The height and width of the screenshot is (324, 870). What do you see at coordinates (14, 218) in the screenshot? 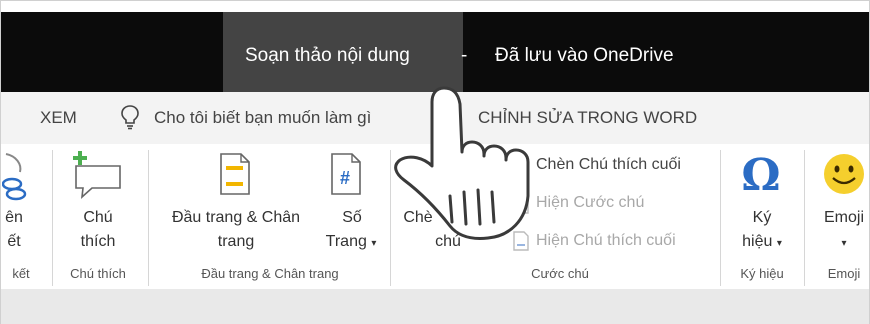
I see `links-label-line1: ên` at bounding box center [14, 218].